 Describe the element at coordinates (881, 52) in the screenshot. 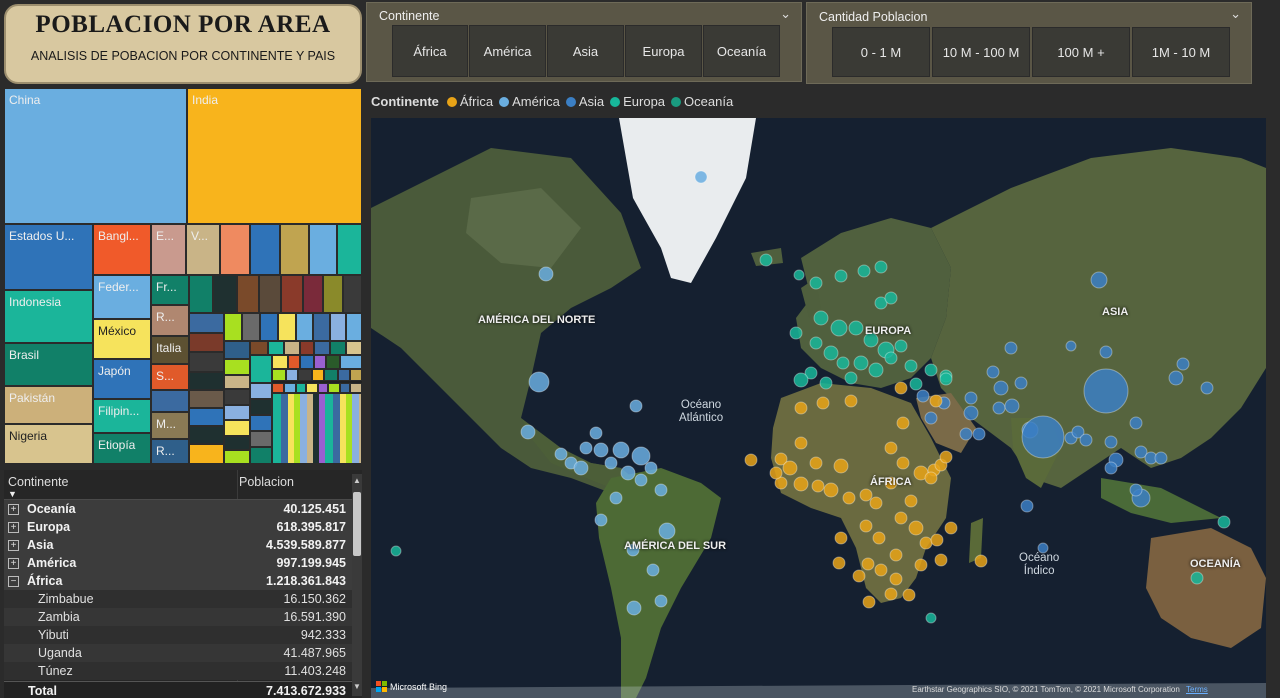

I see `slicer-option-0-1m: 0 - 1 M` at that location.